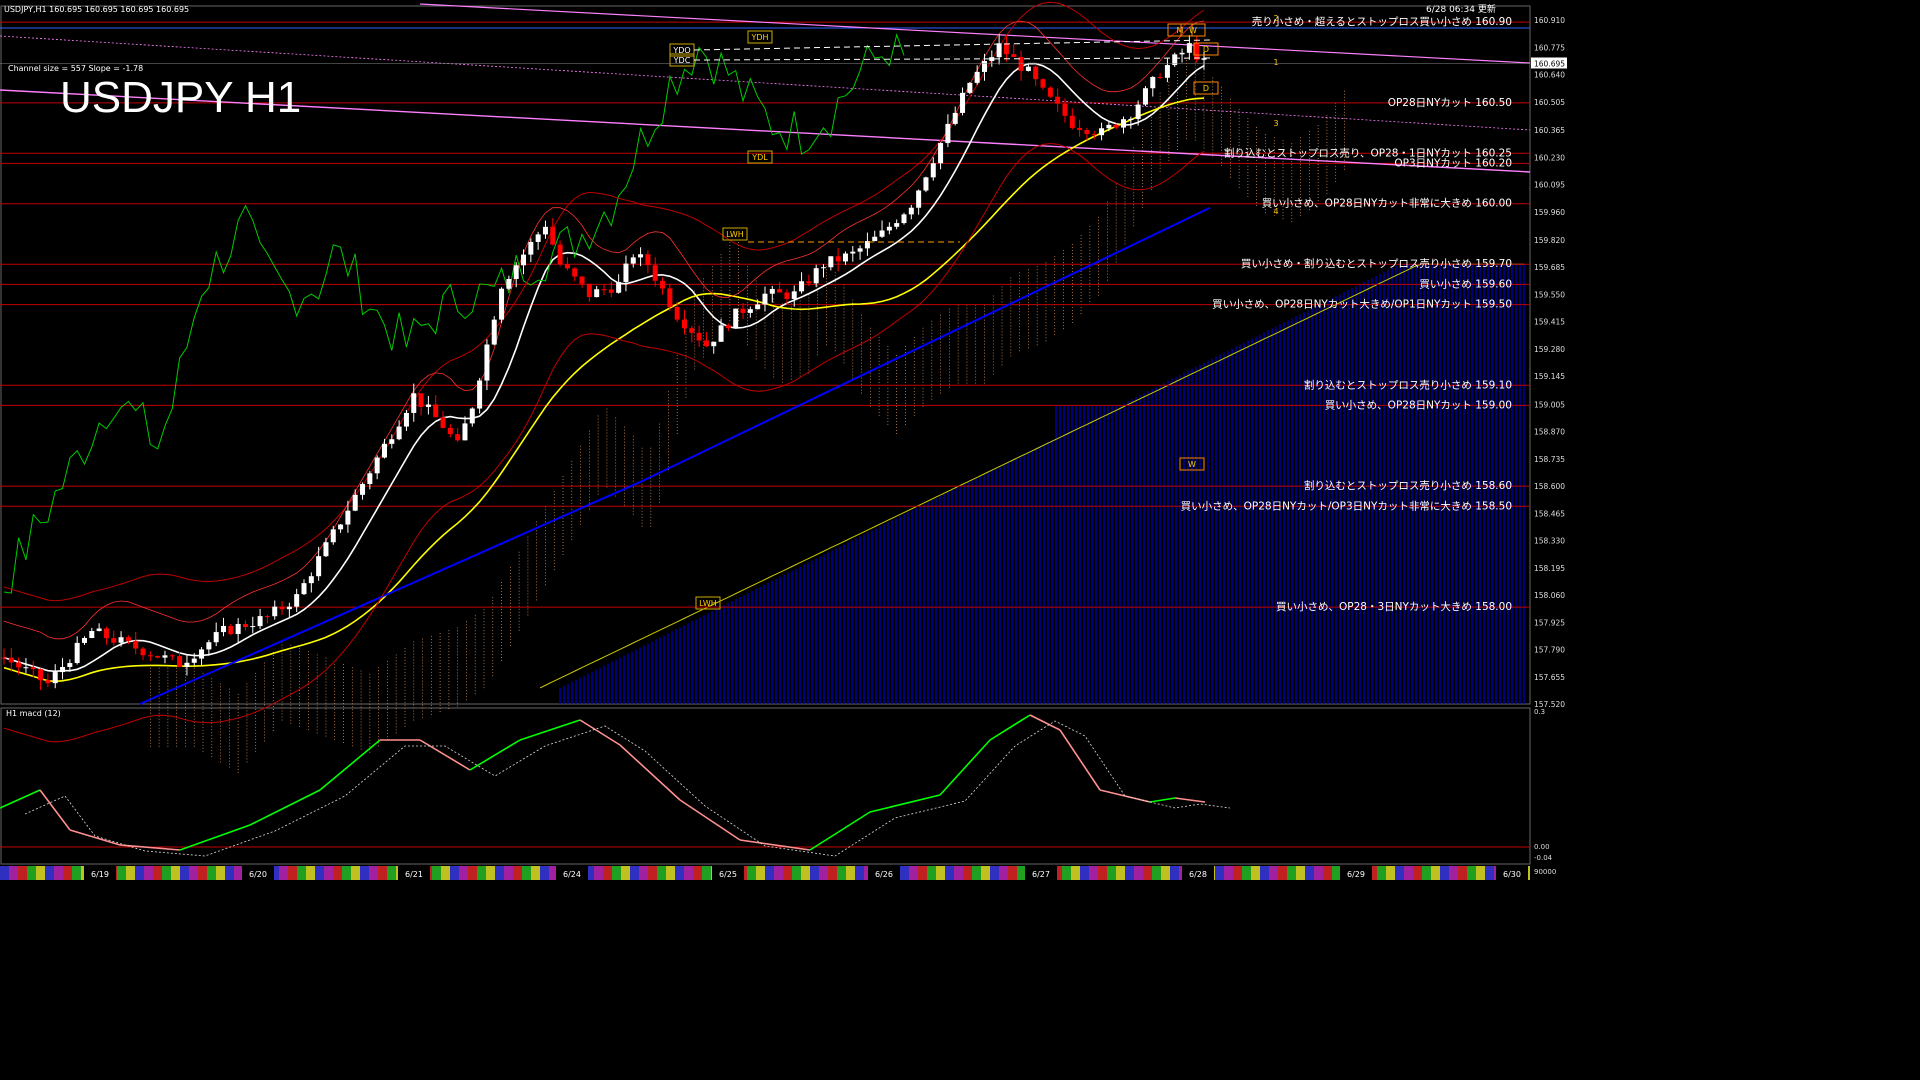 This screenshot has width=1920, height=1080. Describe the element at coordinates (1206, 88) in the screenshot. I see `marker-label: D` at that location.